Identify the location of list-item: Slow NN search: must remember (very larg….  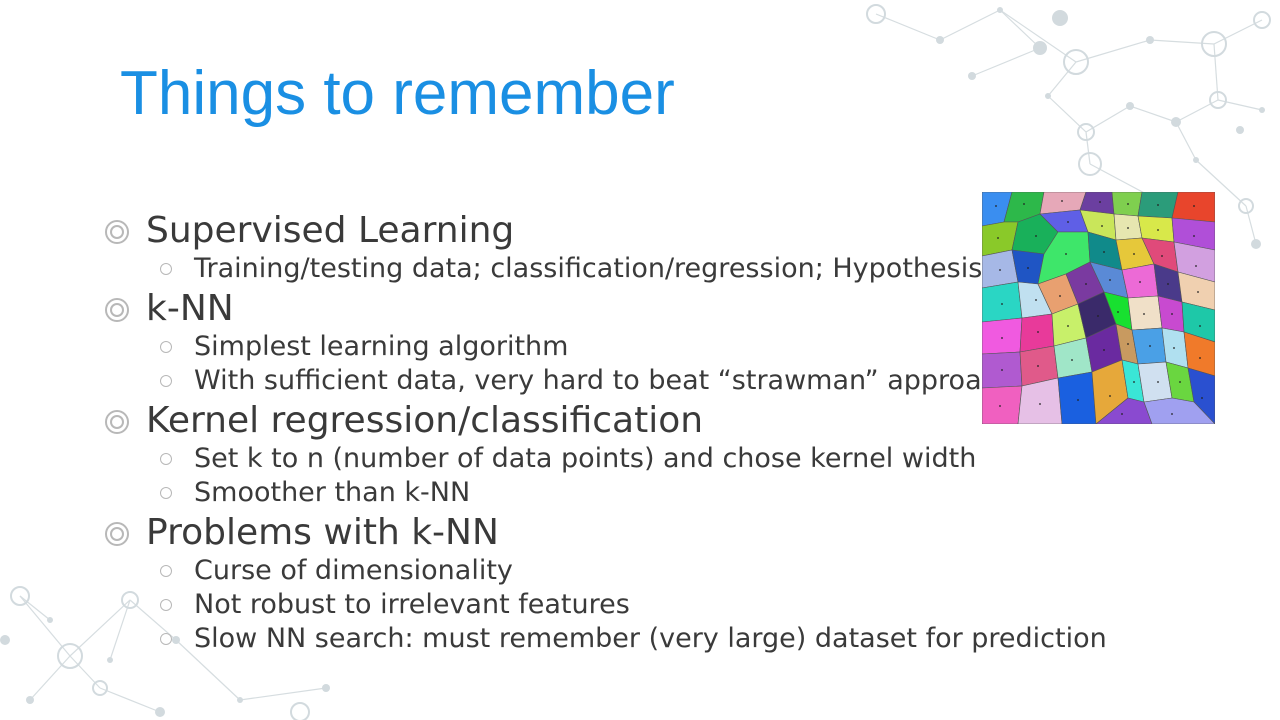
(654, 639).